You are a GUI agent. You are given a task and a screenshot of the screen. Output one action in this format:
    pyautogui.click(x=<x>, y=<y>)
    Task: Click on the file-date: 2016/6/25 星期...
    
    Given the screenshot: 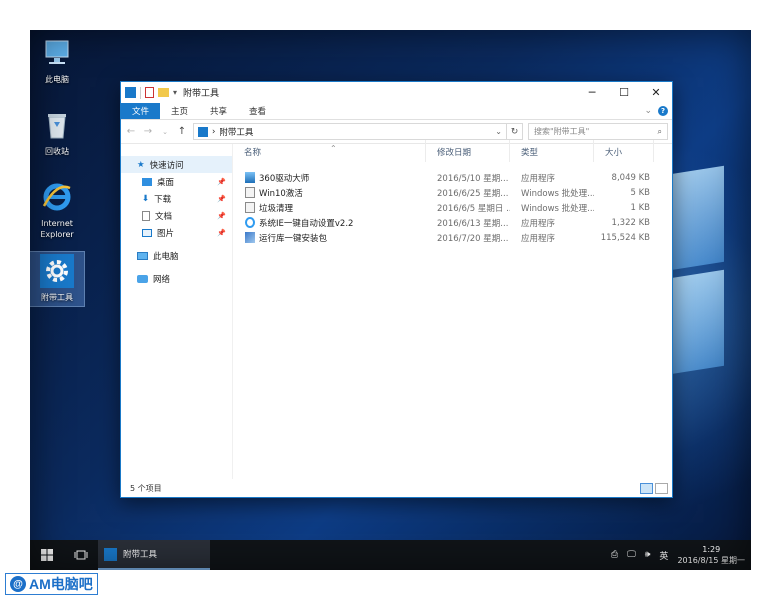 What is the action you would take?
    pyautogui.click(x=473, y=193)
    